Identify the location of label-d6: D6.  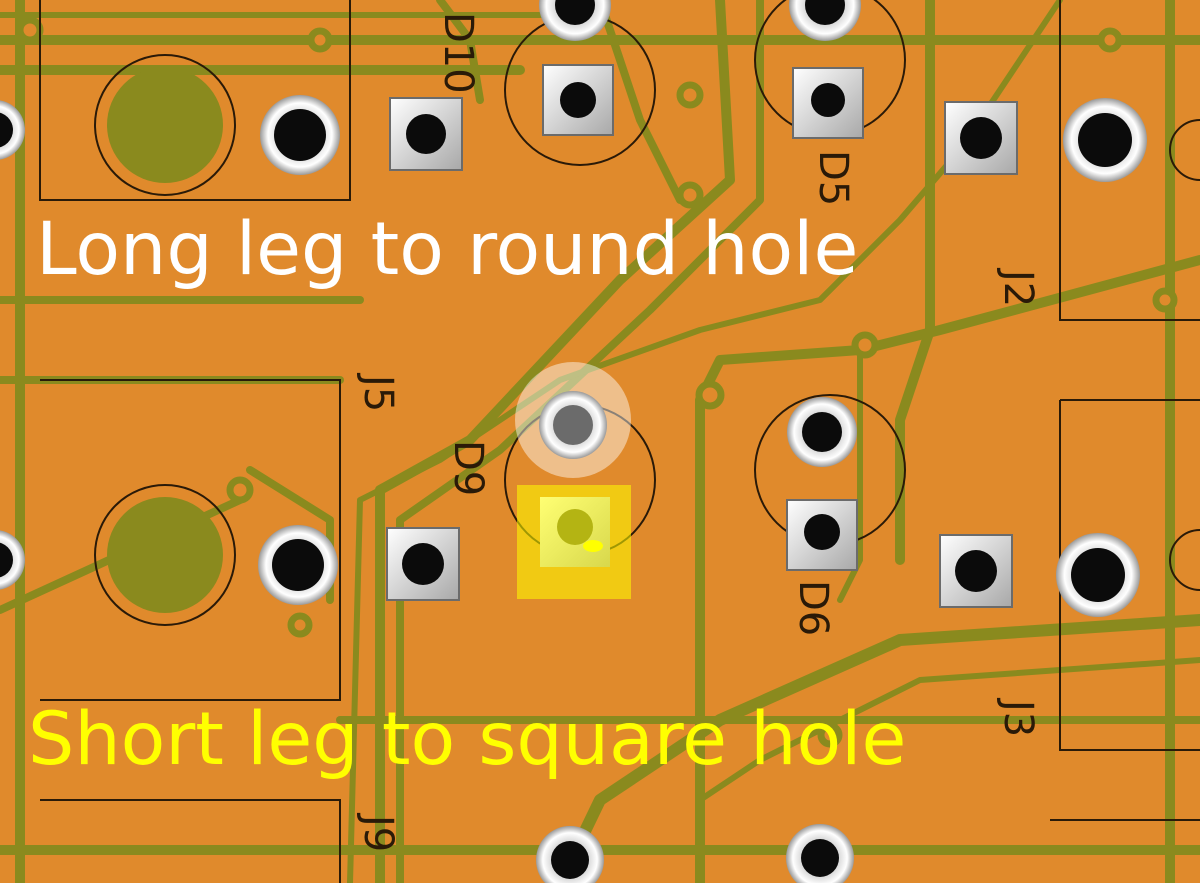
(813, 608).